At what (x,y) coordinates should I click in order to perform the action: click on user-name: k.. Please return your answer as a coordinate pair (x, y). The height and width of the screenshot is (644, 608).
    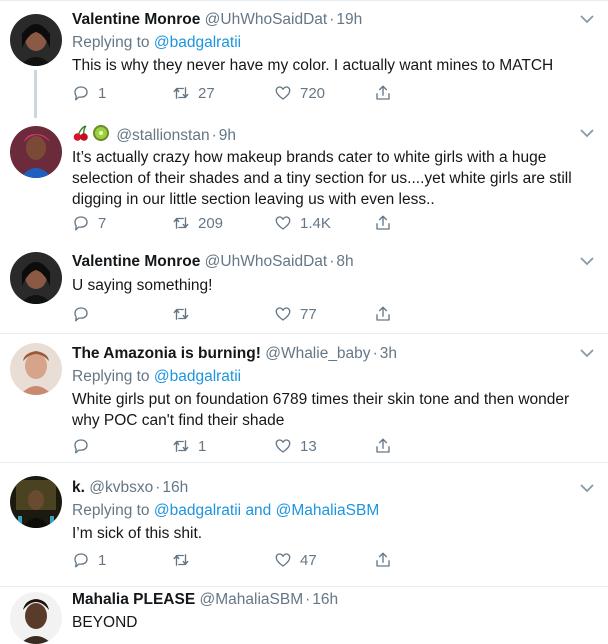
    Looking at the image, I should click on (78, 487).